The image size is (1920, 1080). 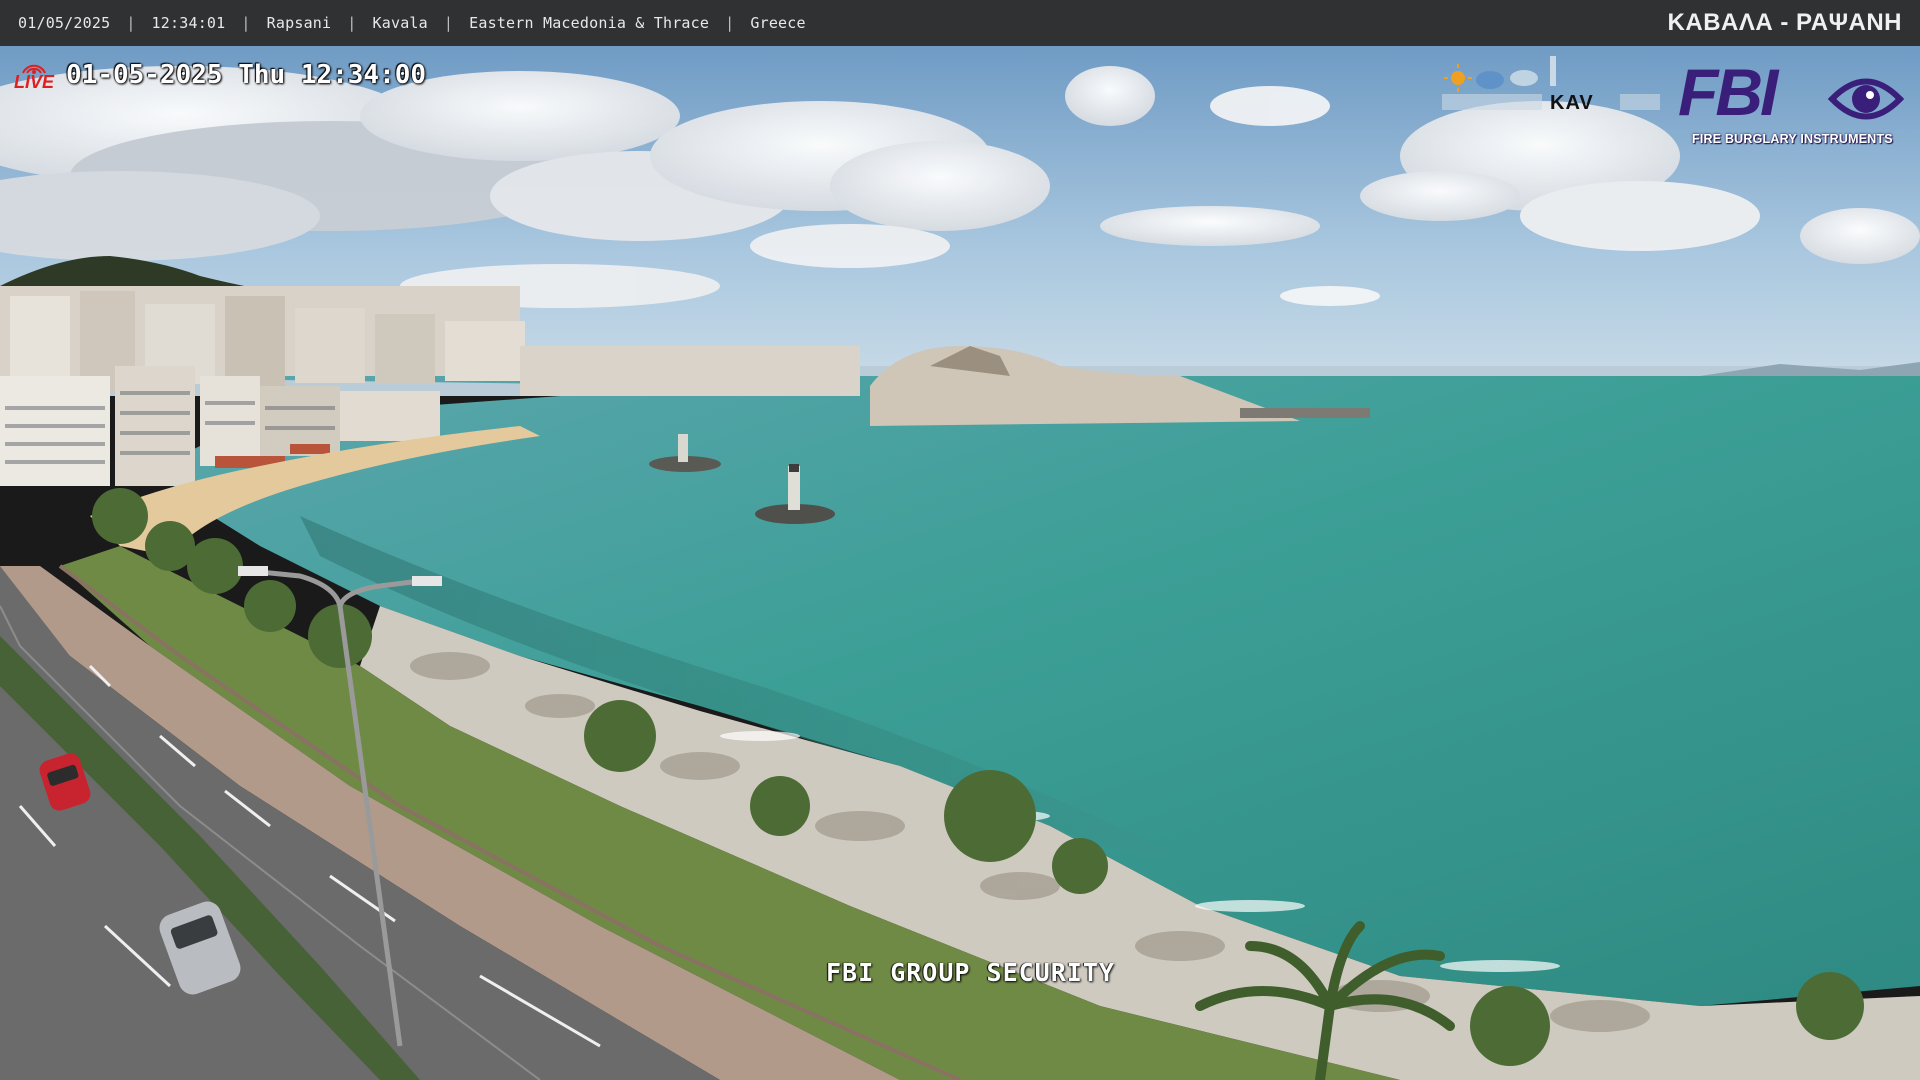 I want to click on osd-timestamp-block: LIVE 01-05-2025 Thu 12:34:00, so click(x=220, y=76).